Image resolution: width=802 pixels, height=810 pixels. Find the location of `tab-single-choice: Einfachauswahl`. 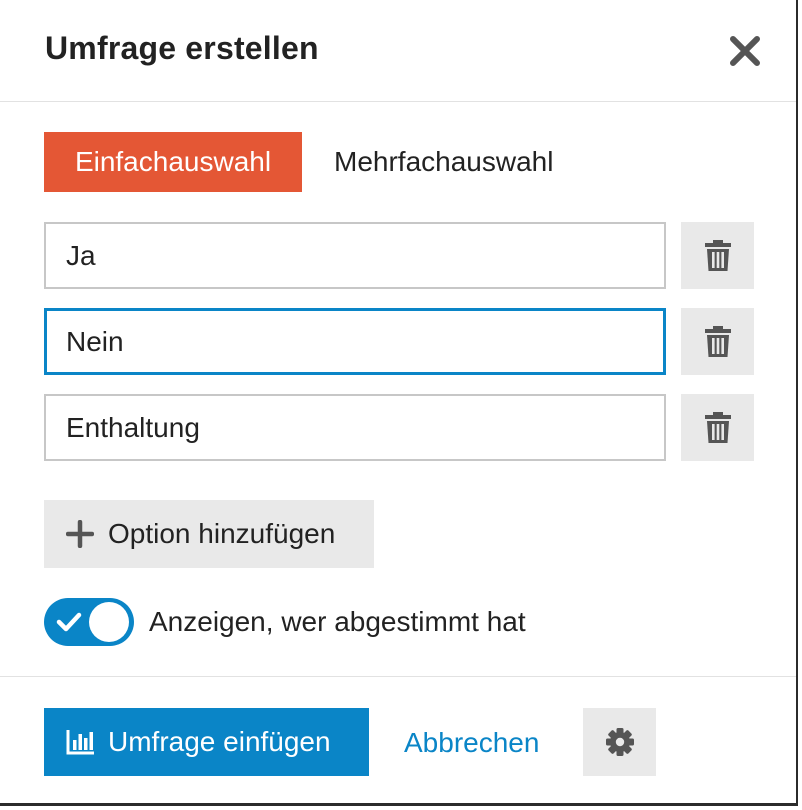

tab-single-choice: Einfachauswahl is located at coordinates (173, 162).